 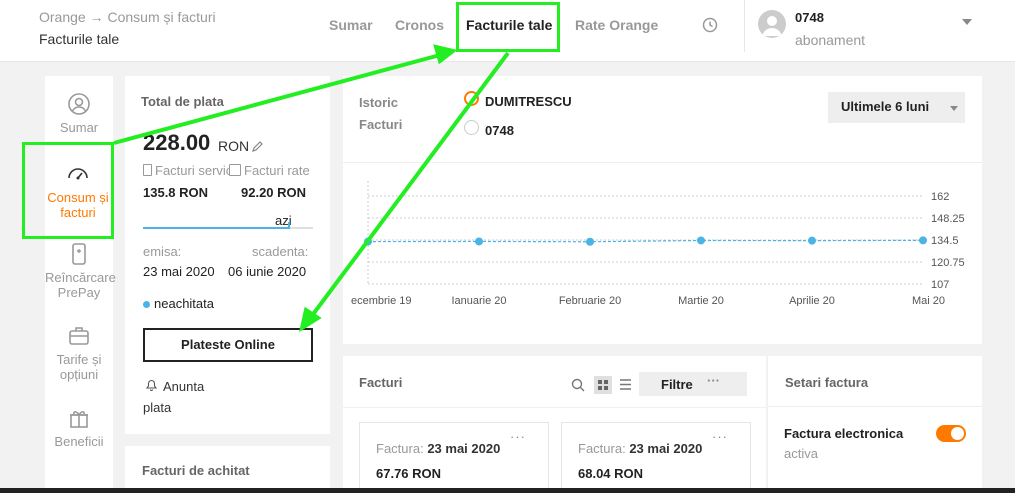 I want to click on avatar, so click(x=772, y=24).